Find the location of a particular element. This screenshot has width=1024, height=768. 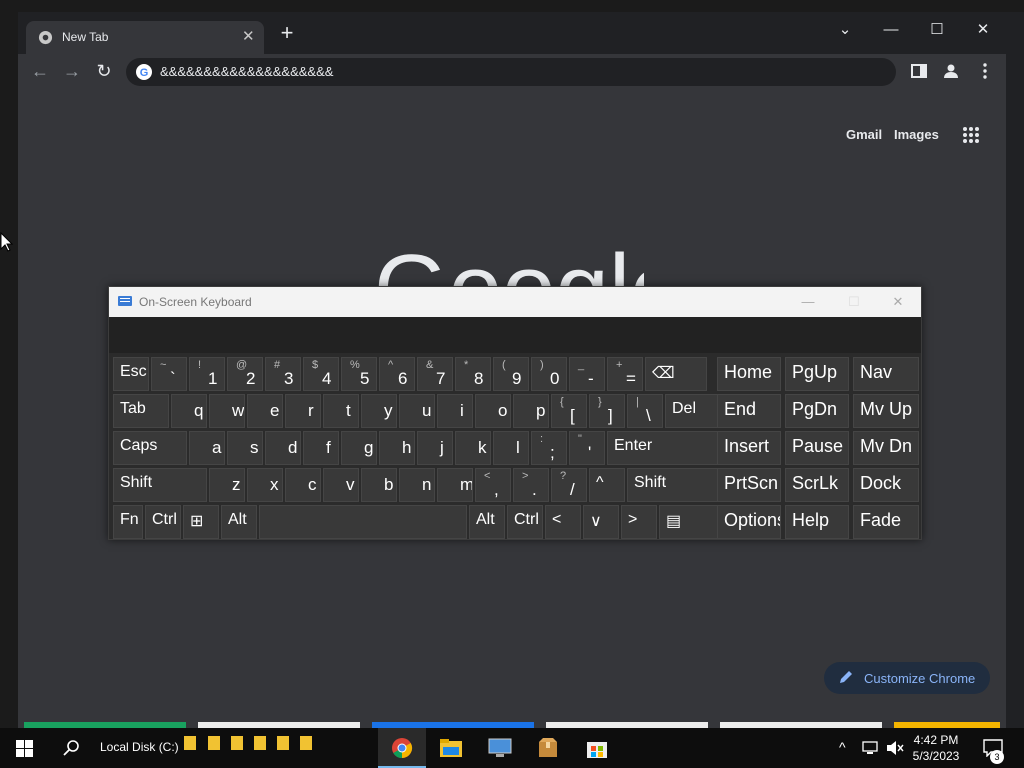

osk-key-key-z: z is located at coordinates (227, 485).